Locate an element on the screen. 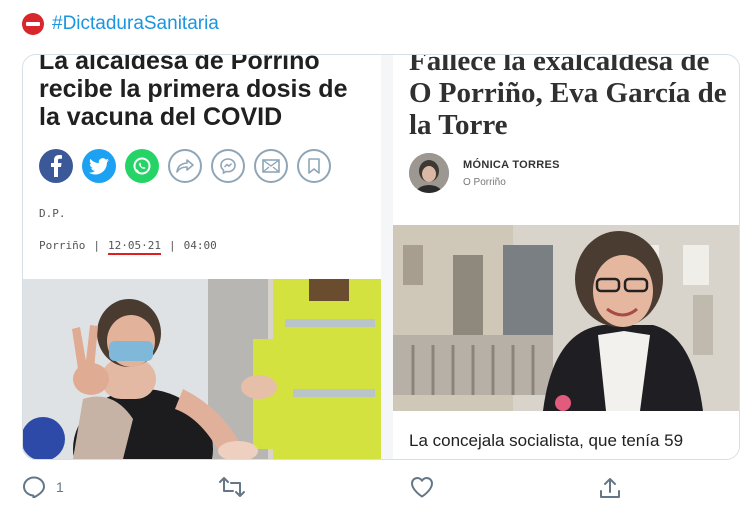 This screenshot has width=756, height=523. whatsapp-icon is located at coordinates (142, 166).